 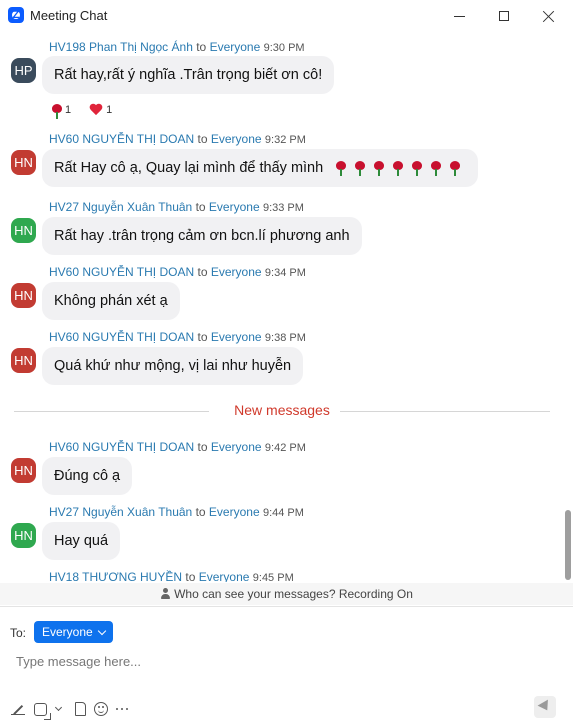 I want to click on message-header: HV60 NGUYỄN THỊ DOAN to Everyone 9:38 PM, so click(x=177, y=337).